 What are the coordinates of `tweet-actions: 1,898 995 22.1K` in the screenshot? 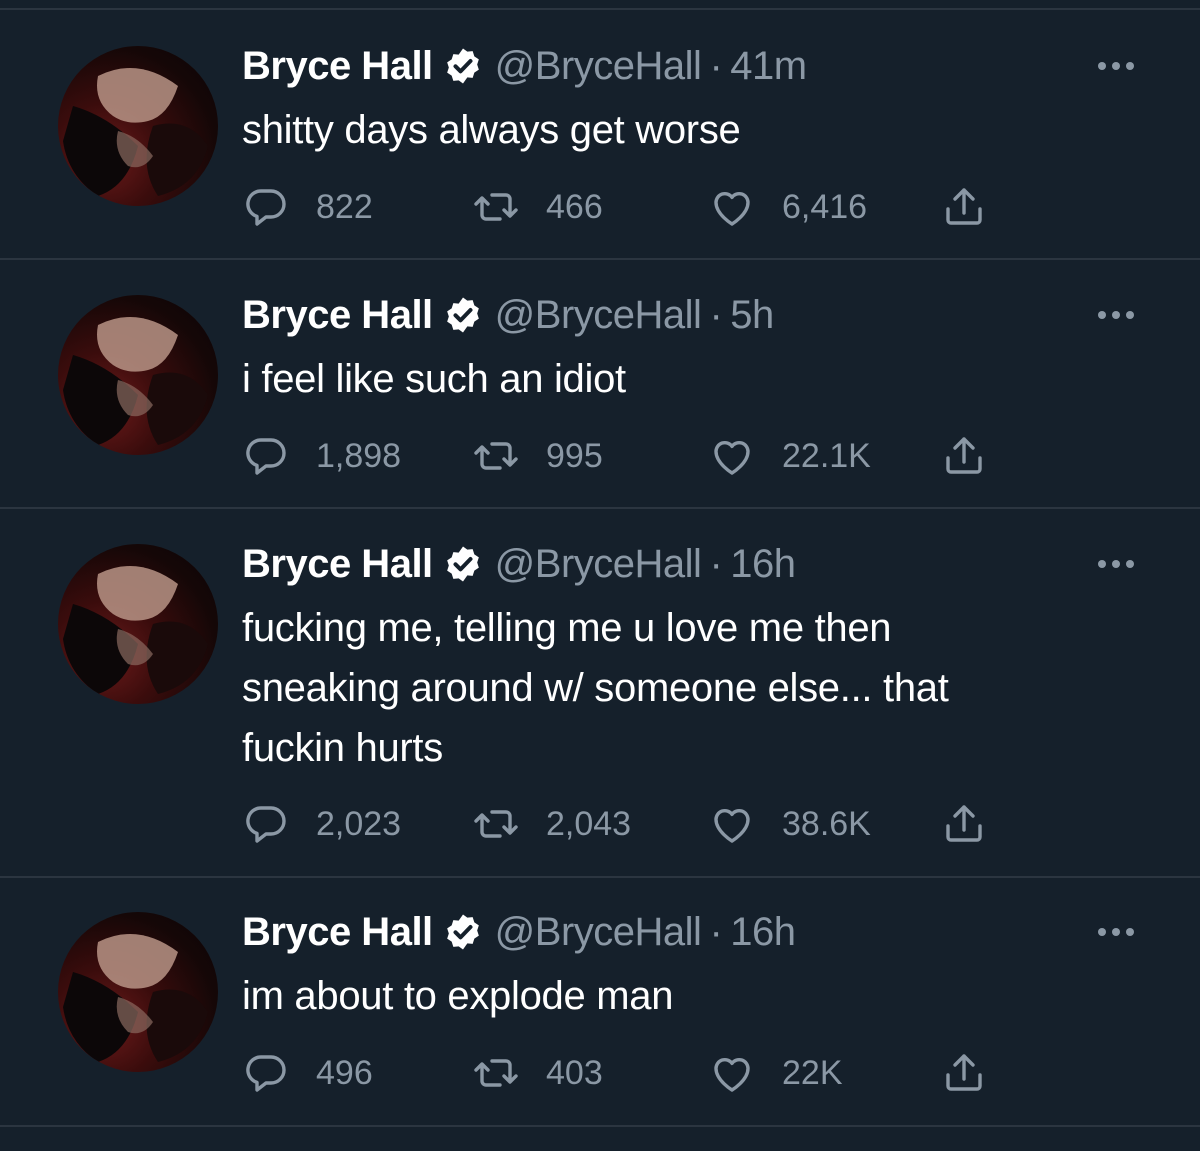 It's located at (622, 456).